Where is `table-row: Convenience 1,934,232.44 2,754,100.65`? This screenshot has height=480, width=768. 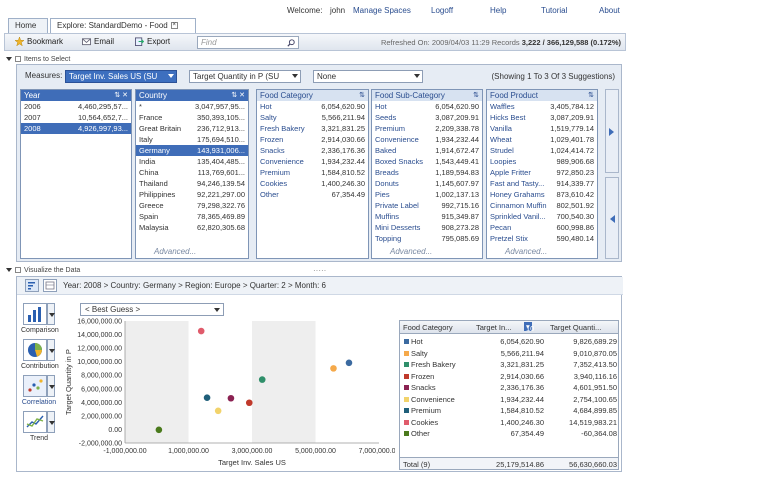
table-row: Convenience 1,934,232.44 2,754,100.65 is located at coordinates (509, 399).